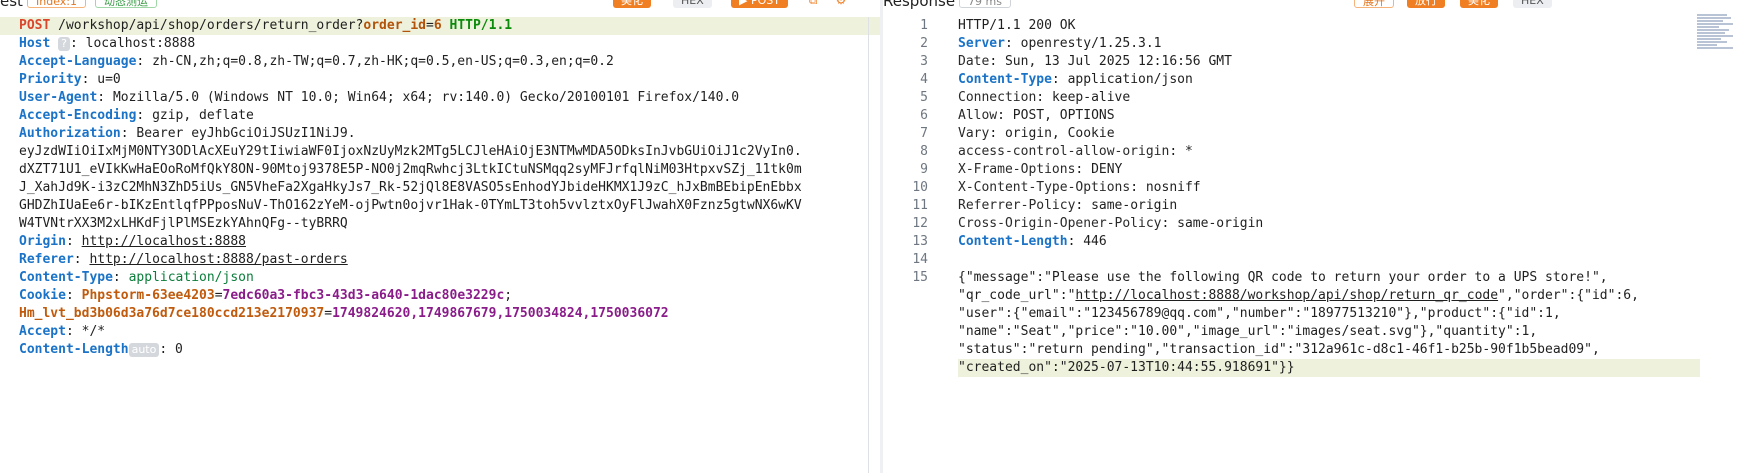 This screenshot has height=473, width=1742. What do you see at coordinates (1715, 33) in the screenshot?
I see `response-minimap` at bounding box center [1715, 33].